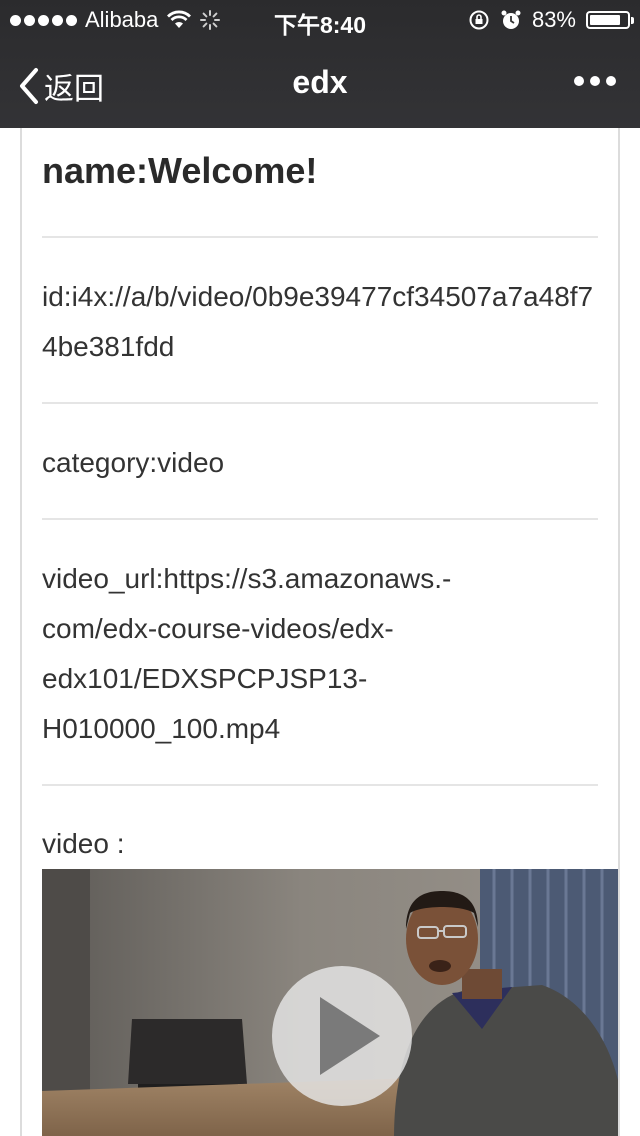 The image size is (640, 1136). I want to click on item-name: name:Welcome!, so click(180, 170).